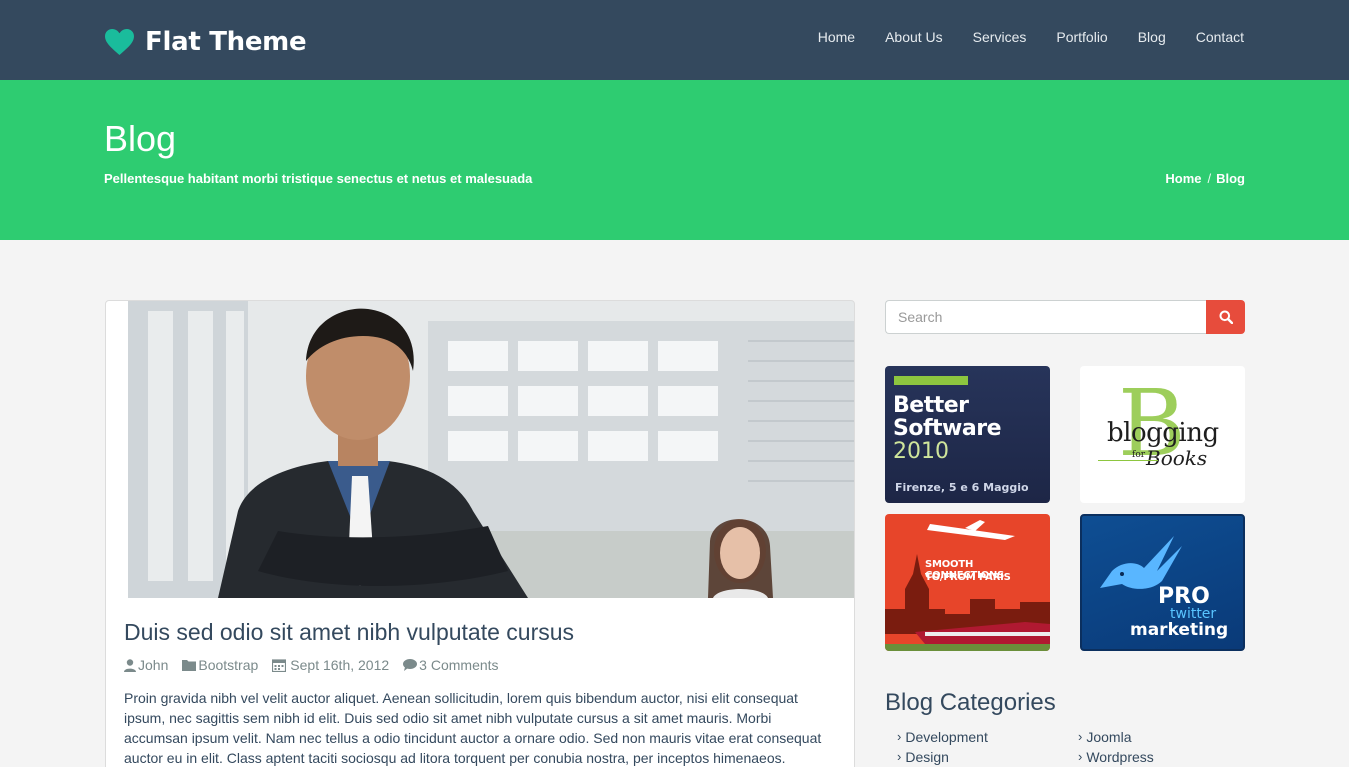 The width and height of the screenshot is (1349, 767). Describe the element at coordinates (1162, 582) in the screenshot. I see `ad-pro-twitter: PRO twitter marketing` at that location.